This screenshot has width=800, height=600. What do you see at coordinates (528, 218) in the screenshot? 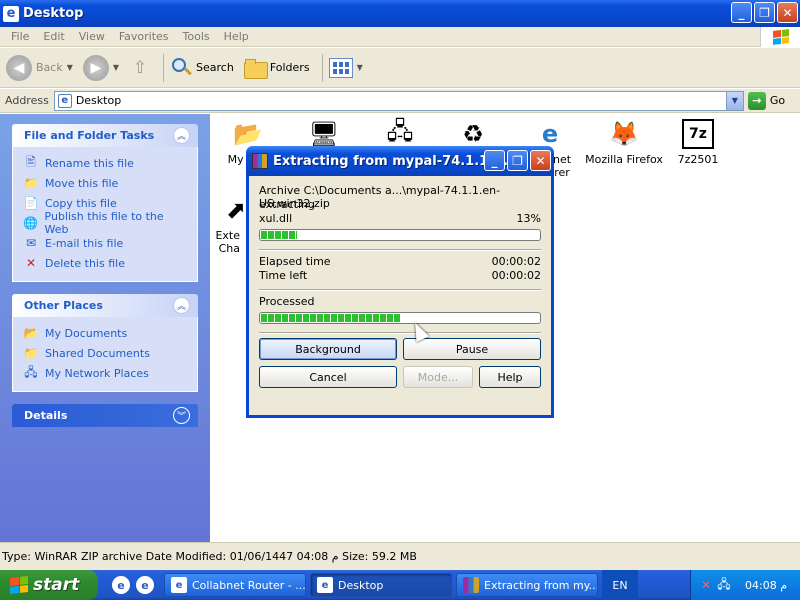
I see `current-file-percent: 13%` at bounding box center [528, 218].